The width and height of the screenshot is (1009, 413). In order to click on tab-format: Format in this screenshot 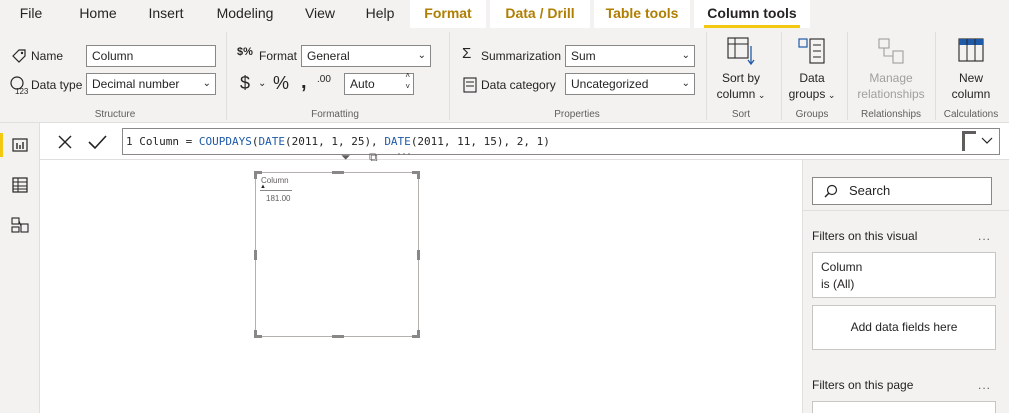, I will do `click(448, 14)`.